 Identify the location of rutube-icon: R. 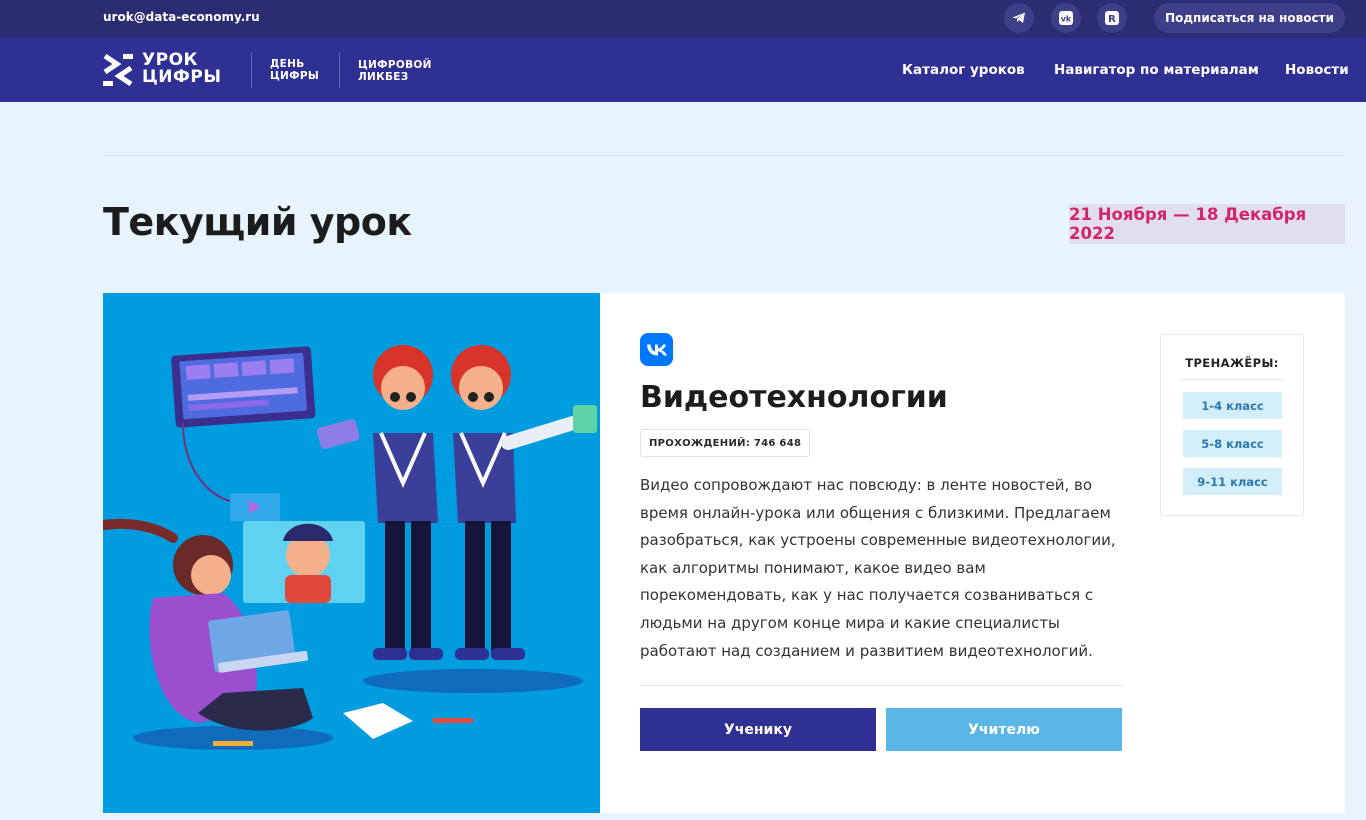
(1112, 18).